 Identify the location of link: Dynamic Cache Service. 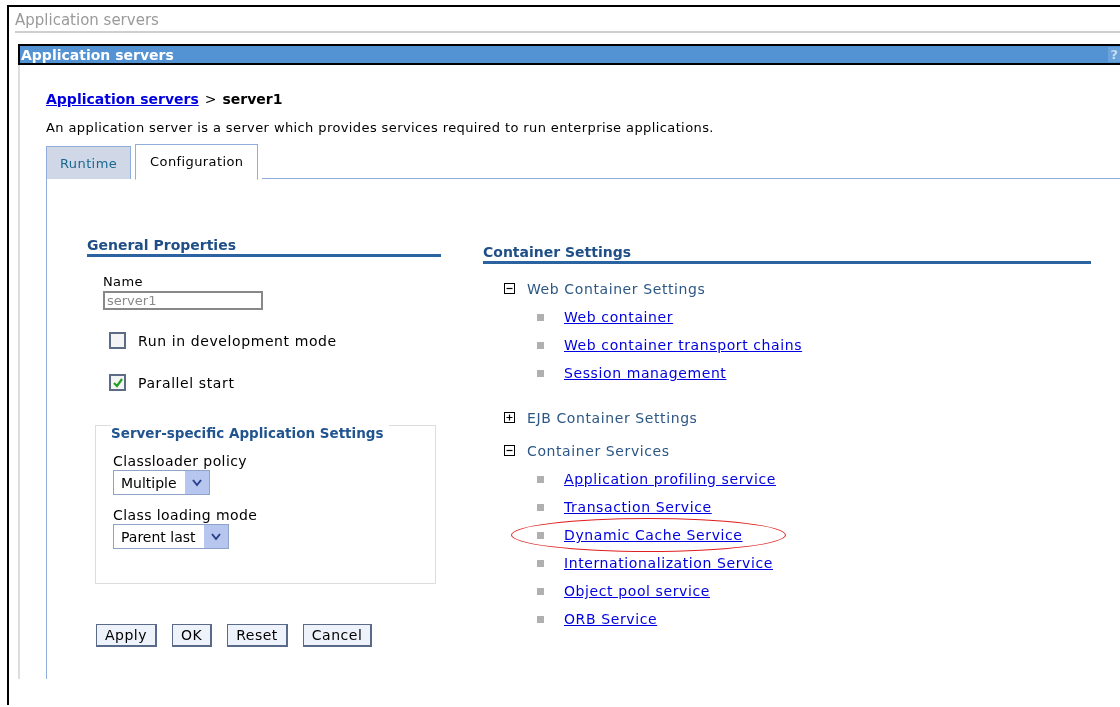
(653, 535).